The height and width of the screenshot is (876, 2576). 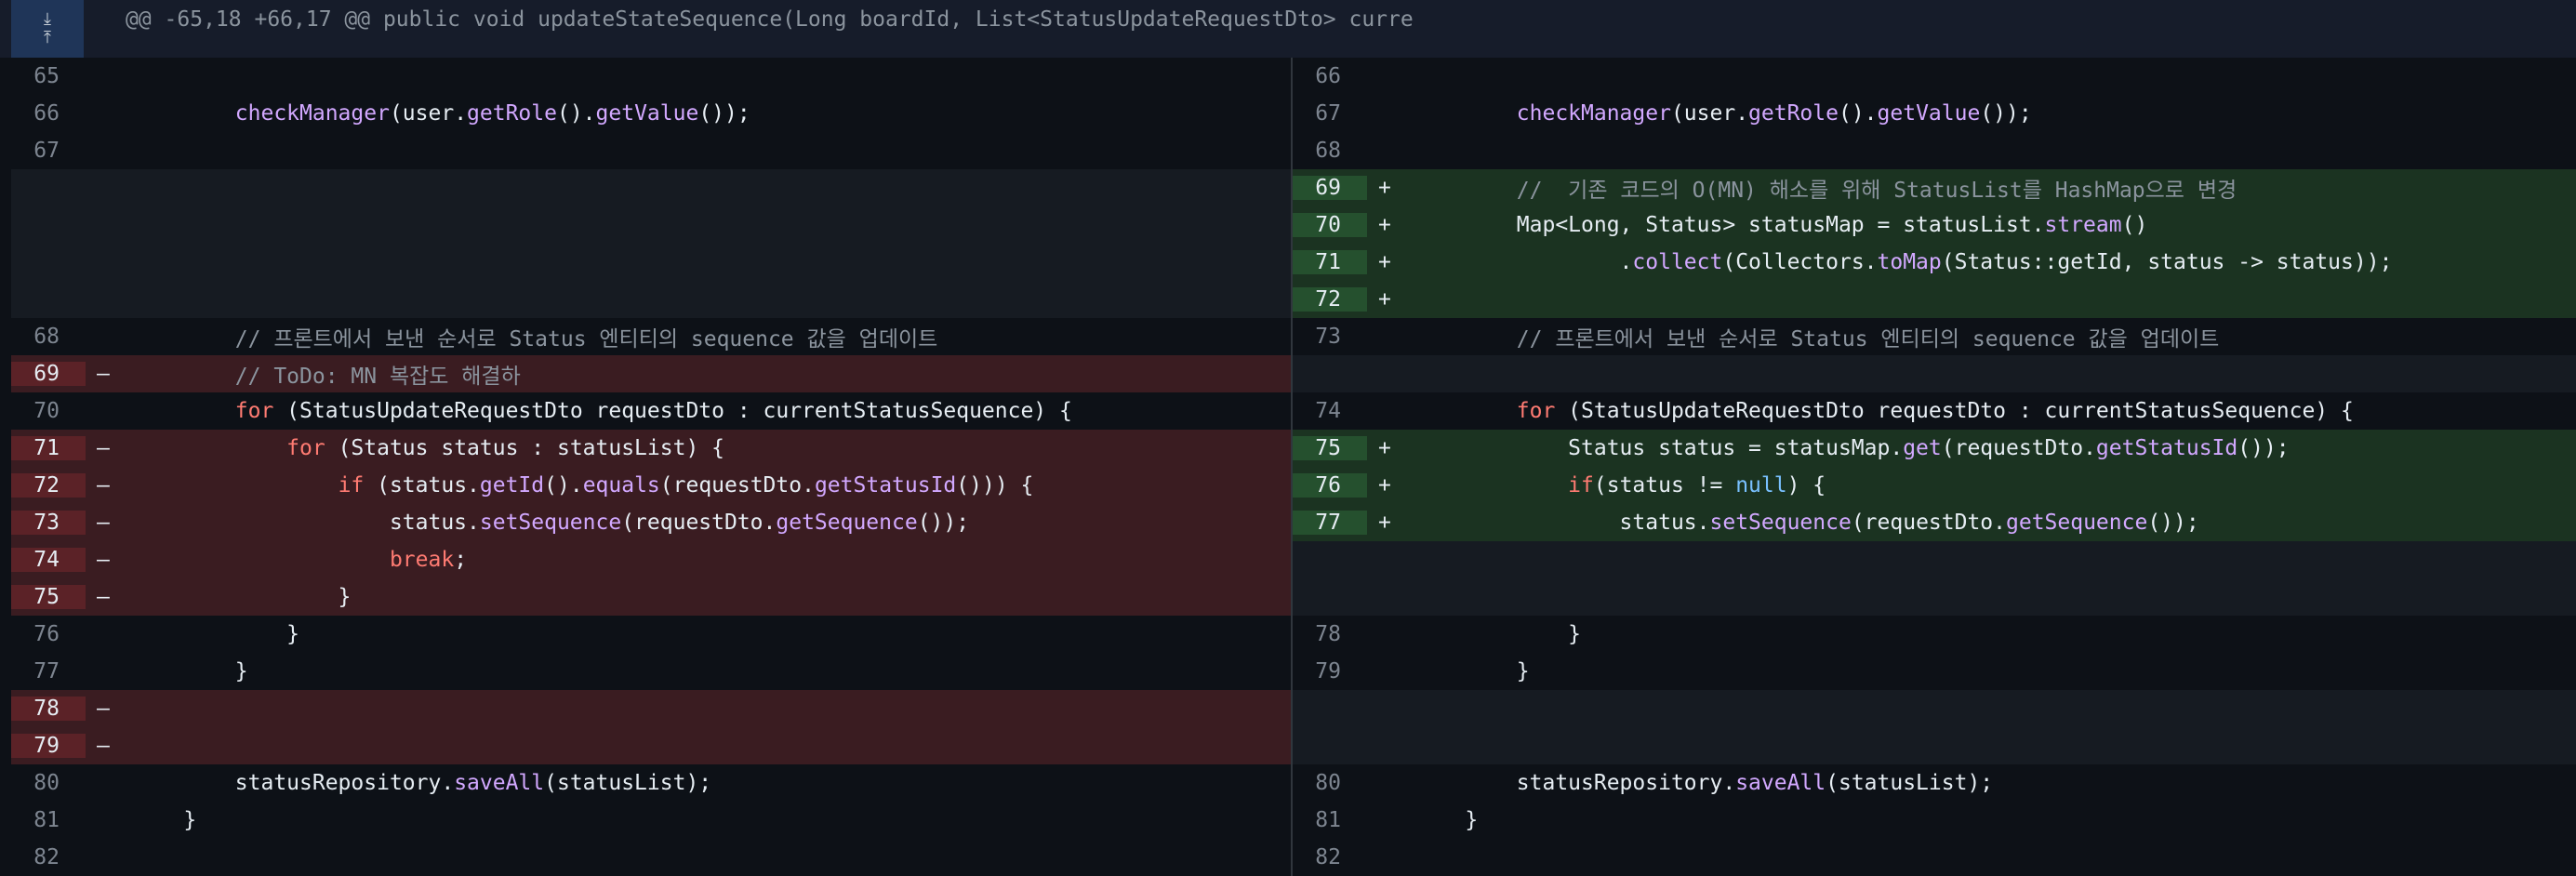 I want to click on line-number: 65, so click(x=48, y=76).